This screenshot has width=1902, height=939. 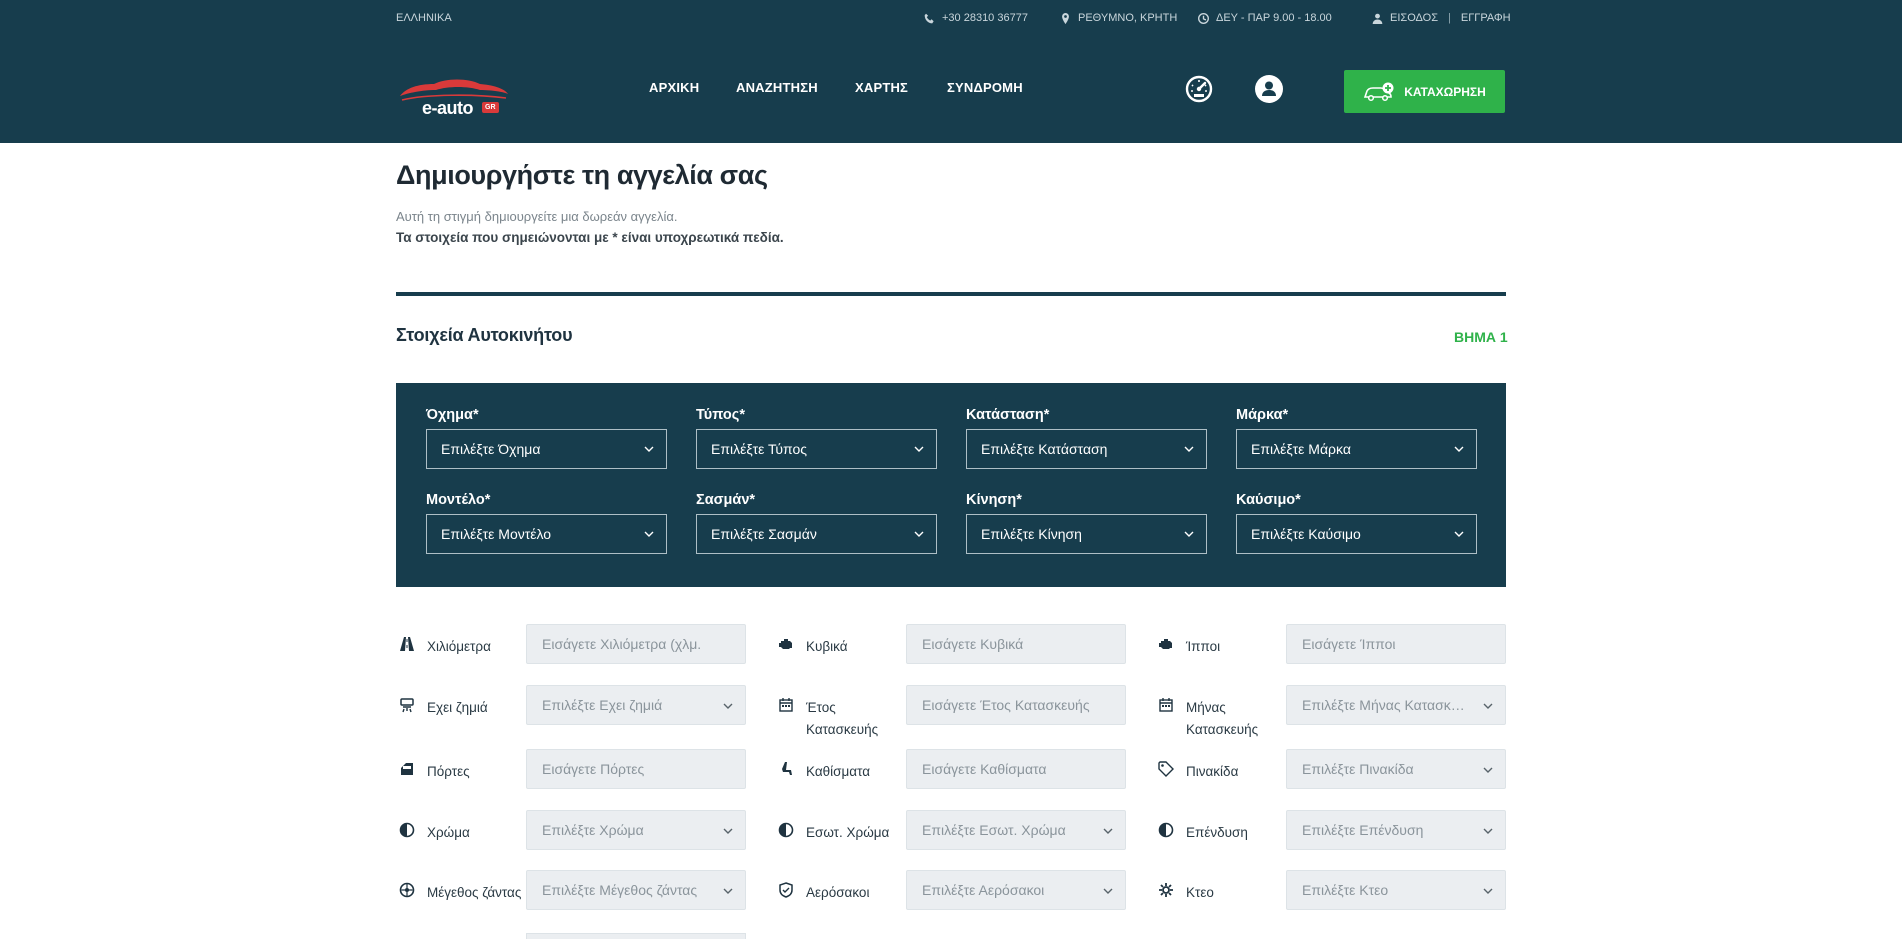 I want to click on model-select: Επιλέξτε Μοντέλο, so click(x=546, y=534).